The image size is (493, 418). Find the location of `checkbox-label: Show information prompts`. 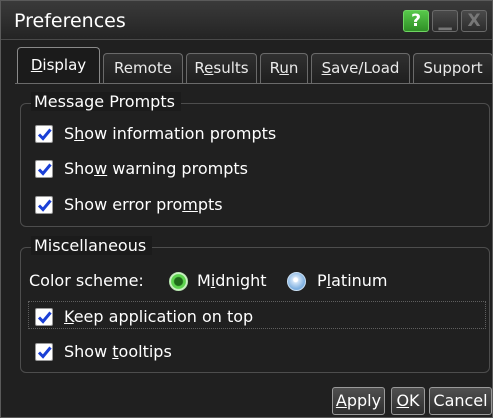

checkbox-label: Show information prompts is located at coordinates (170, 133).